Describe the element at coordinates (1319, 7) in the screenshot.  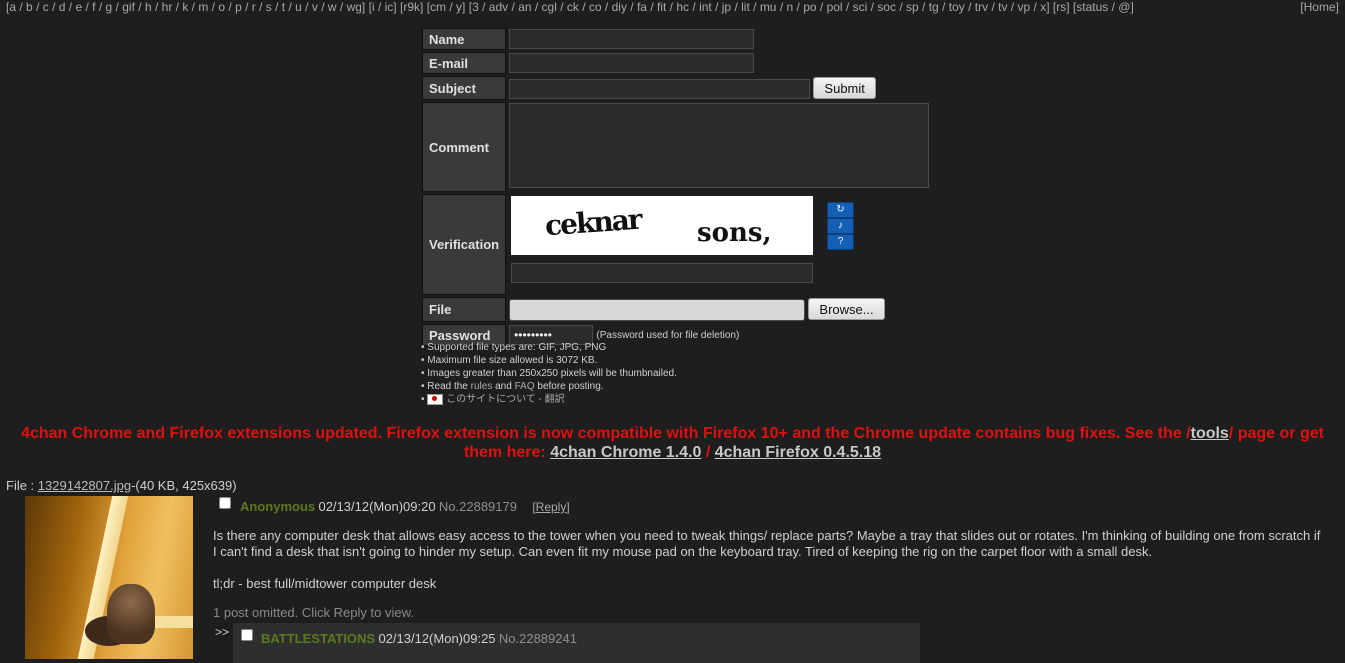
I see `home-link: [Home]` at that location.